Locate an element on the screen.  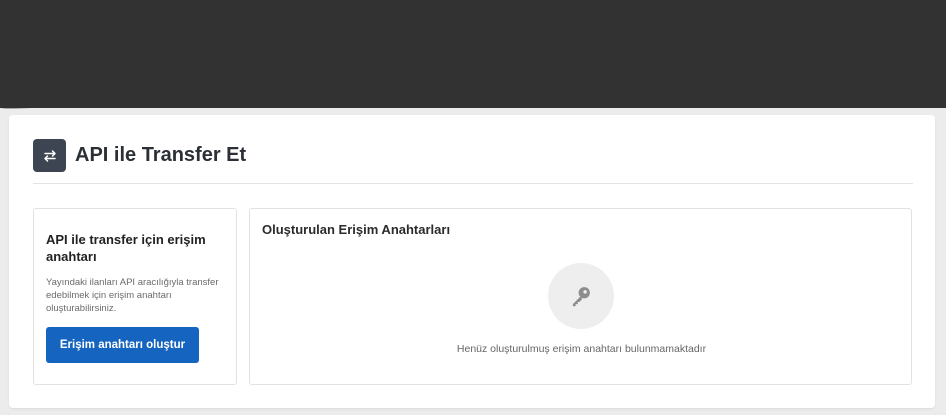
create-key-title: API ile transfer için erişim anahtarı is located at coordinates (126, 248).